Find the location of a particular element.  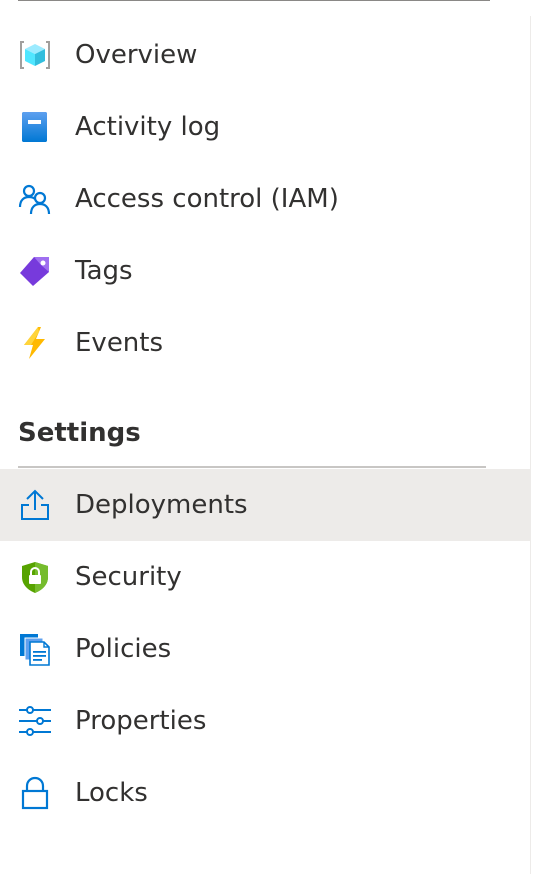

menu-item-label: Deployments is located at coordinates (161, 505).